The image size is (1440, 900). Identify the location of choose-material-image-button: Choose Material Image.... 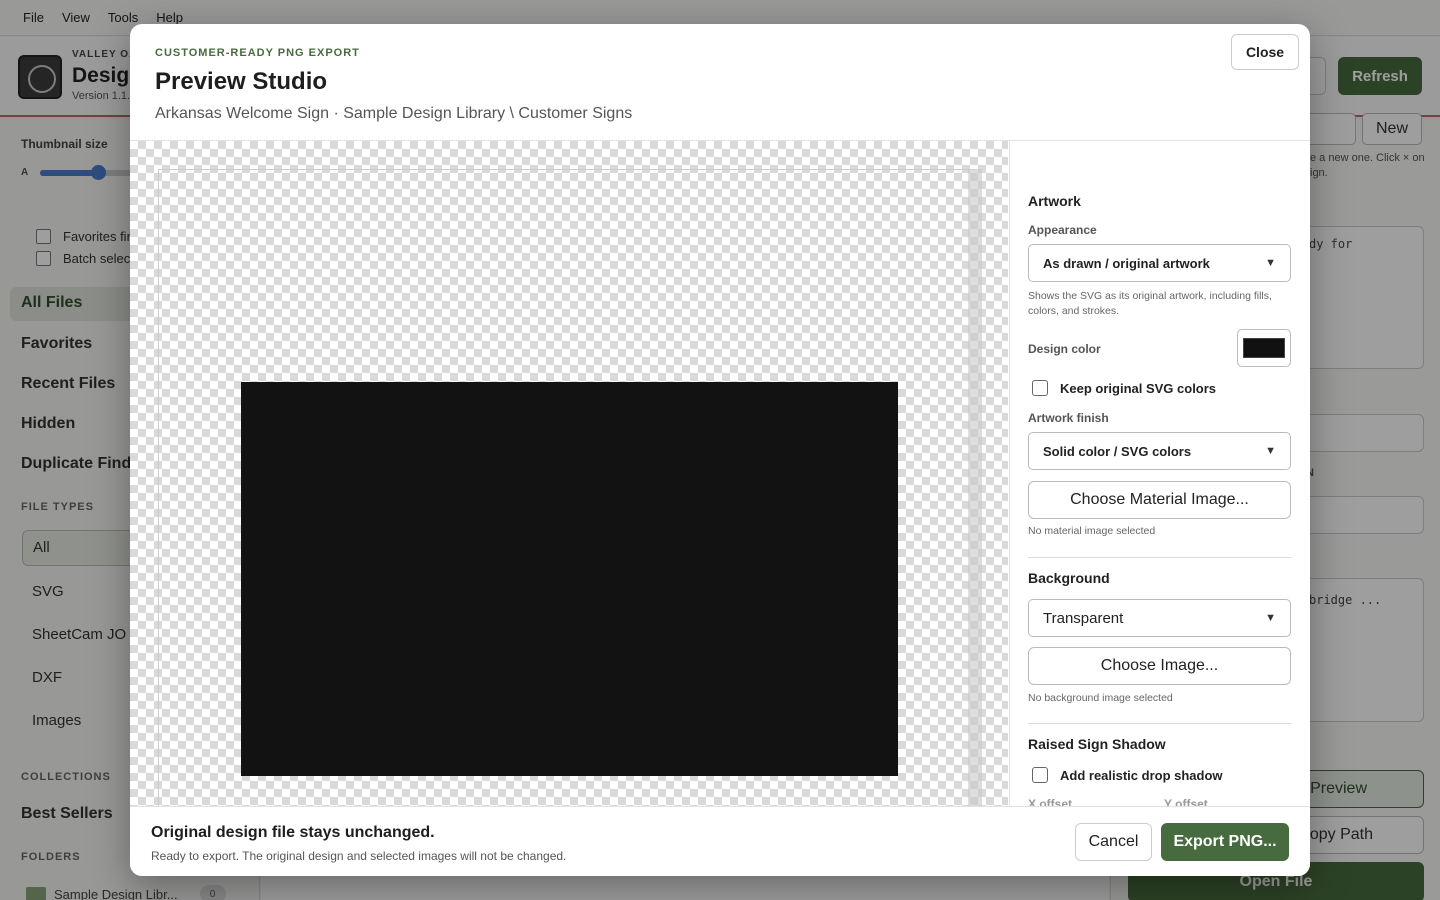
(1159, 500).